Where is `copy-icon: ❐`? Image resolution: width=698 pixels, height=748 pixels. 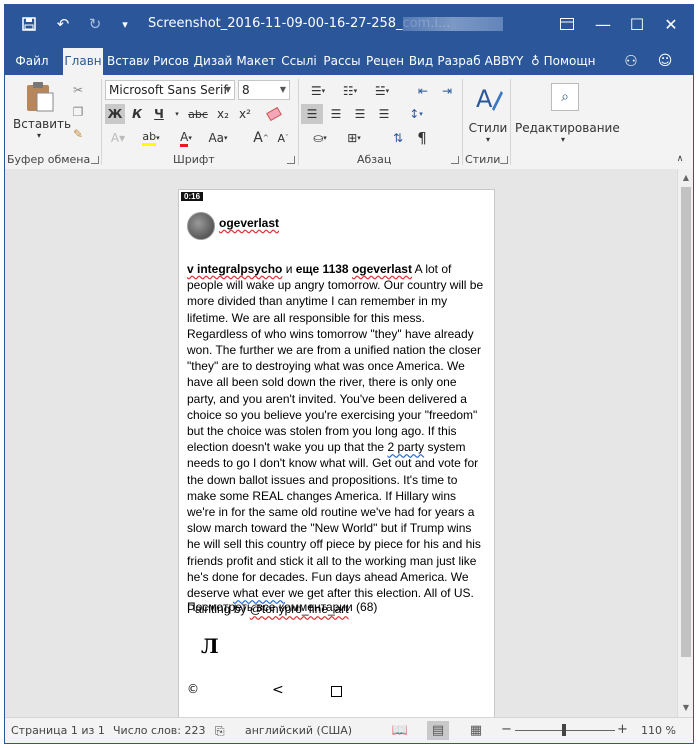 copy-icon: ❐ is located at coordinates (78, 112).